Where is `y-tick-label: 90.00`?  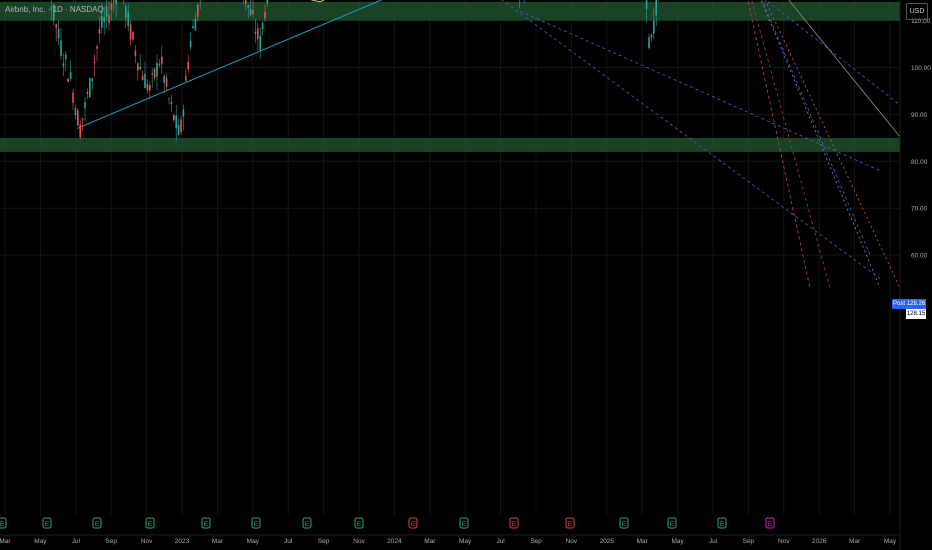
y-tick-label: 90.00 is located at coordinates (919, 115).